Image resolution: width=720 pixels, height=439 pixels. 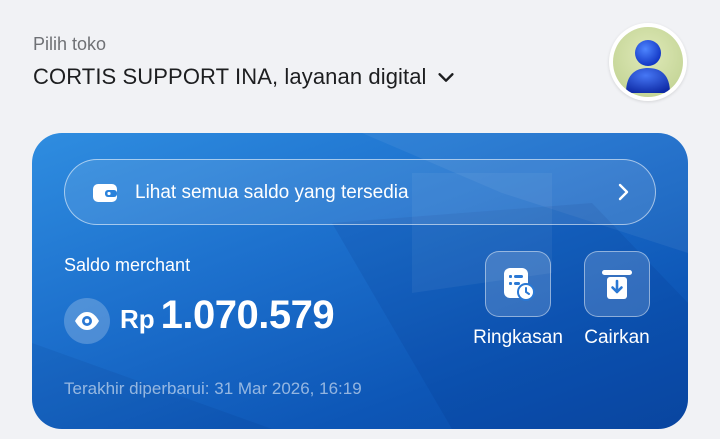 I want to click on all-balances-label: Lihat semua saldo yang tersedia, so click(x=272, y=192).